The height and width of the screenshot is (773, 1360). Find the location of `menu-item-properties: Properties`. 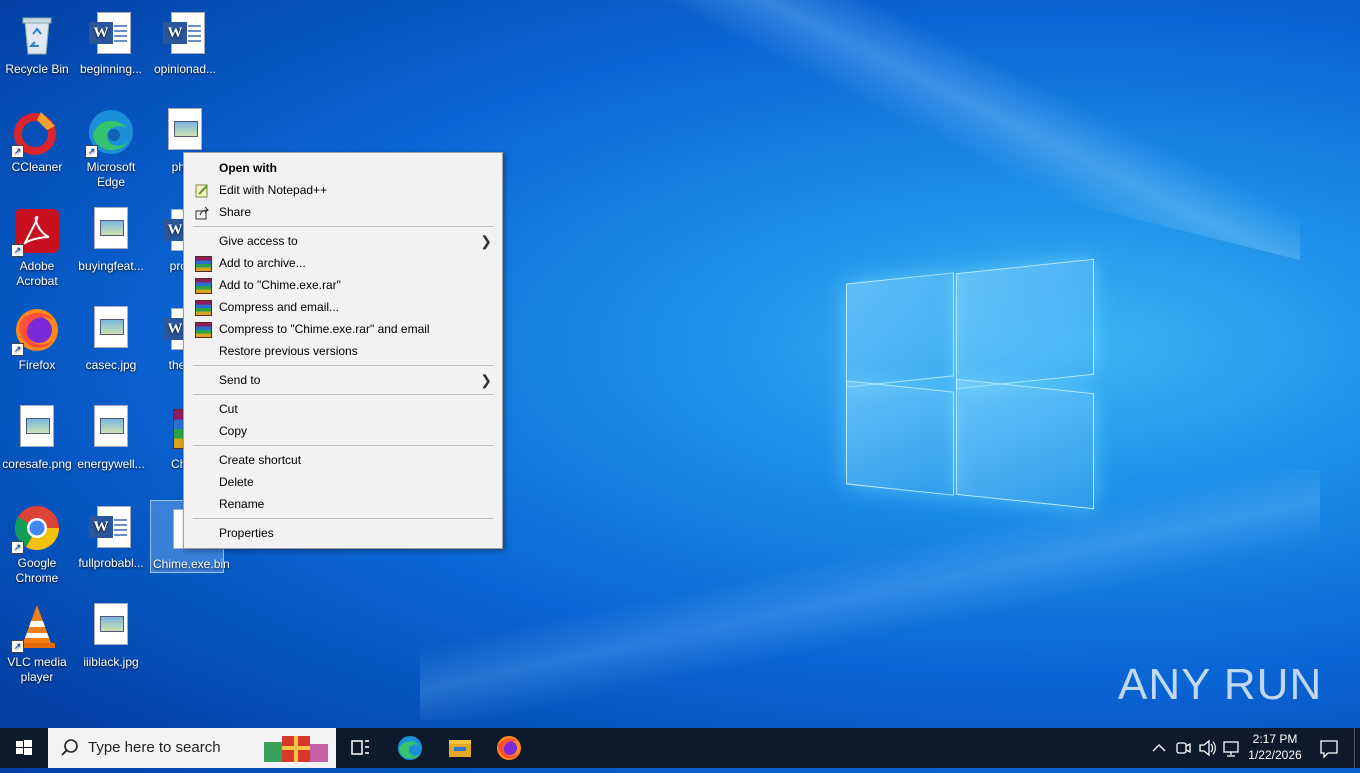

menu-item-properties: Properties is located at coordinates (343, 533).